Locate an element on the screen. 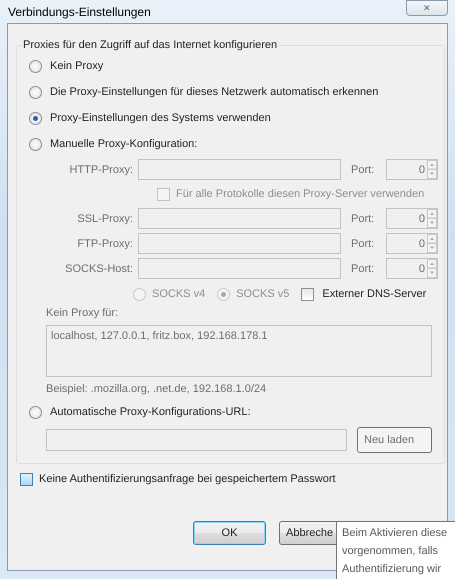 Image resolution: width=455 pixels, height=579 pixels. radio-label: SOCKS v4 is located at coordinates (179, 294).